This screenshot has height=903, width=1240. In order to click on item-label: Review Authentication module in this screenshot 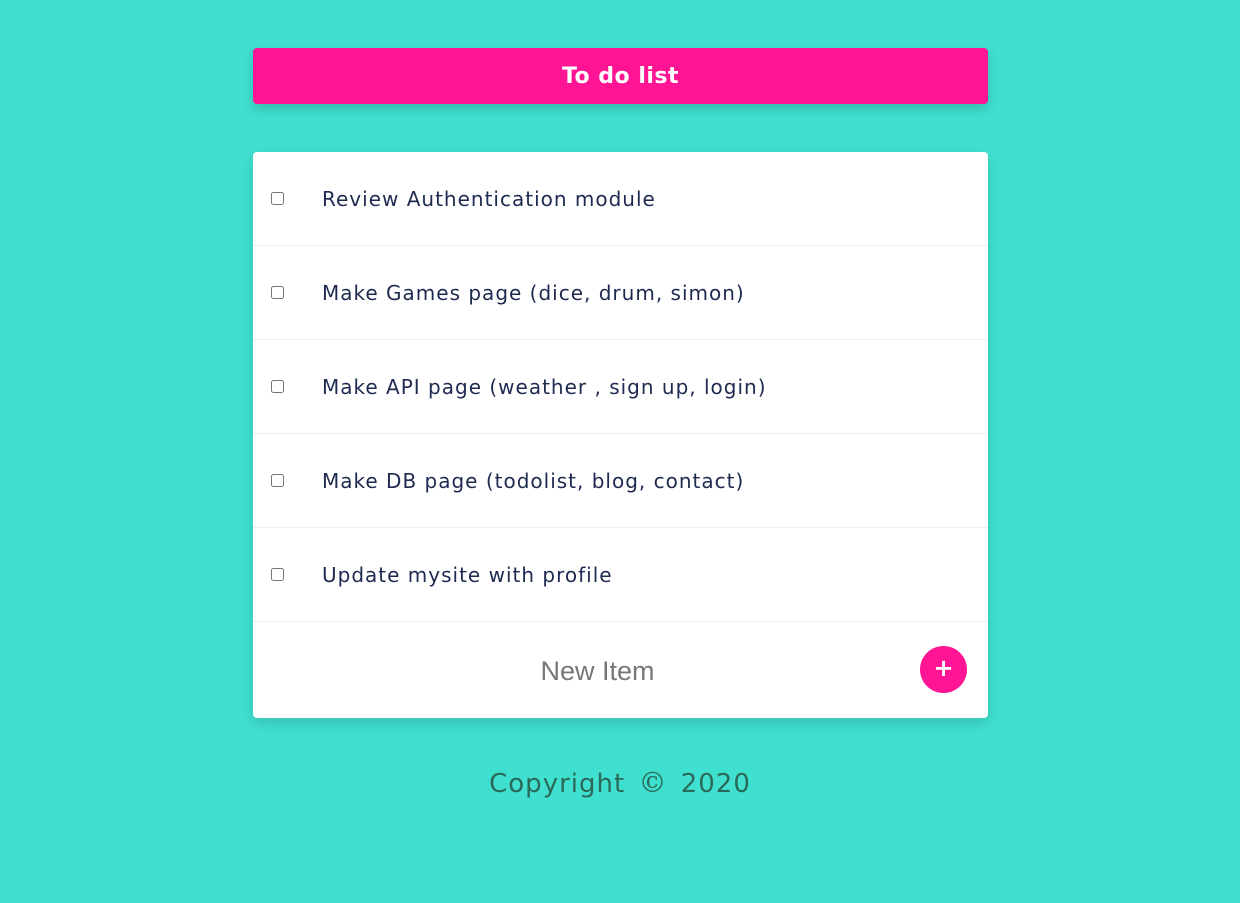, I will do `click(489, 198)`.